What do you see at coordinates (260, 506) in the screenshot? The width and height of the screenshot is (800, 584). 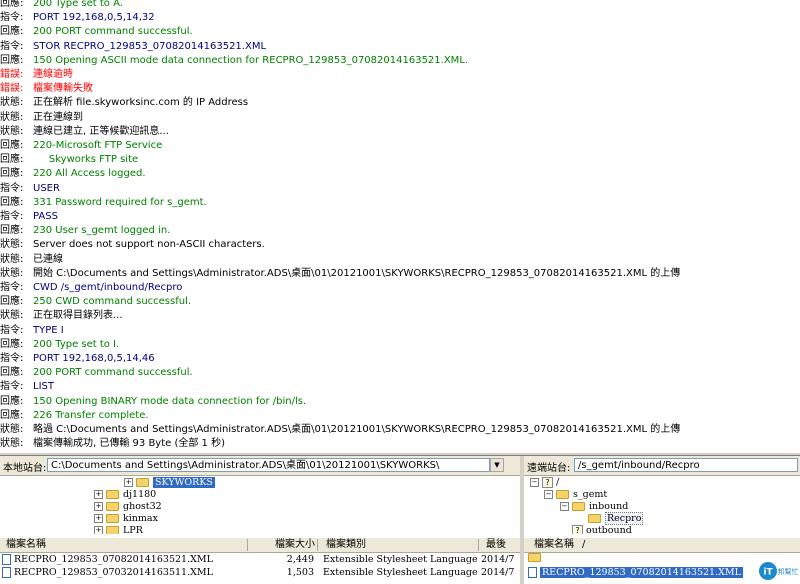 I see `local-folder-tree: + SKYWORKS + dj1180 + ghost32 + kinmax + LPR` at bounding box center [260, 506].